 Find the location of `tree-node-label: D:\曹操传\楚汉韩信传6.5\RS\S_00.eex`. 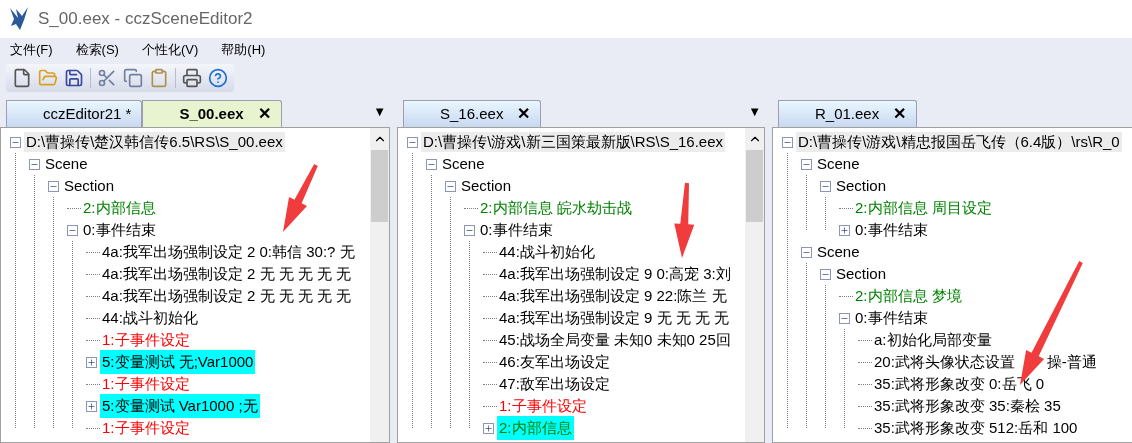

tree-node-label: D:\曹操传\楚汉韩信传6.5\RS\S_00.eex is located at coordinates (154, 142).